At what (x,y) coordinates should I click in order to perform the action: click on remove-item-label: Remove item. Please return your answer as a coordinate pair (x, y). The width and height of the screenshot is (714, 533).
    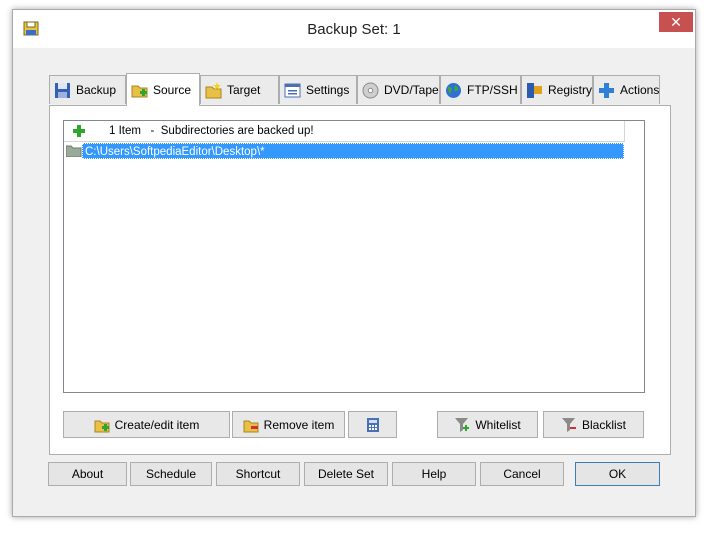
    Looking at the image, I should click on (299, 424).